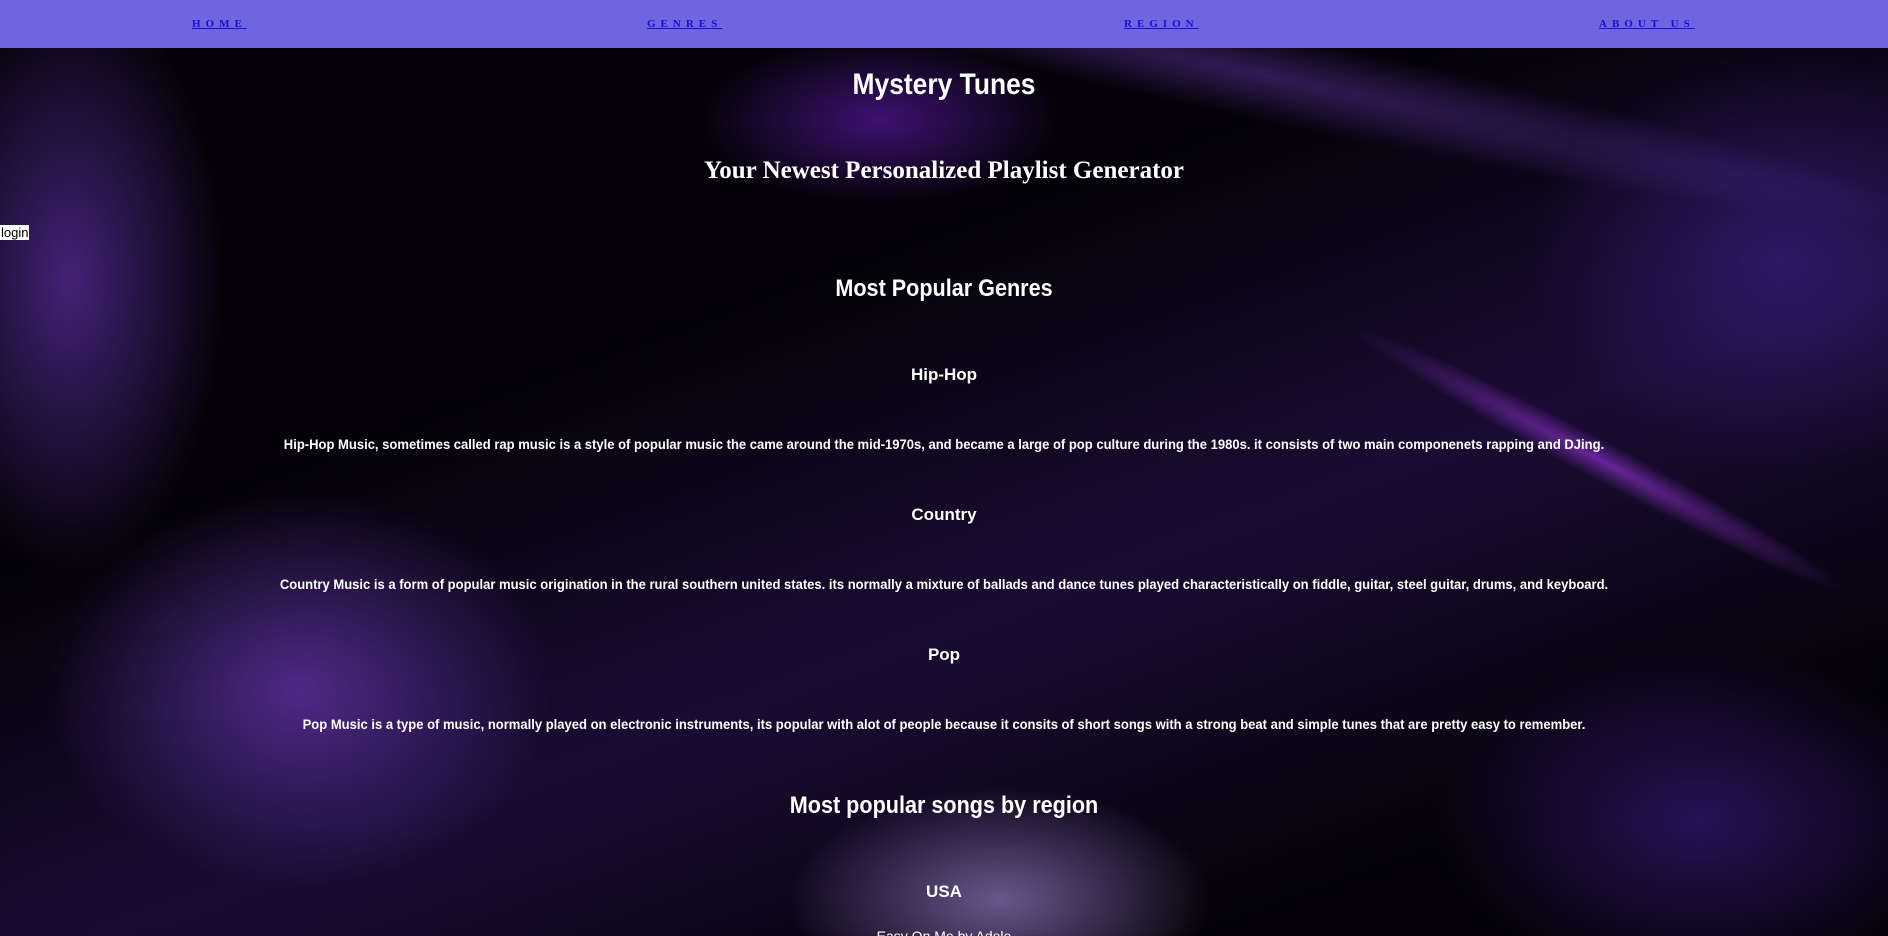  What do you see at coordinates (944, 932) in the screenshot?
I see `region-song-usa: Easy On Me by Adele` at bounding box center [944, 932].